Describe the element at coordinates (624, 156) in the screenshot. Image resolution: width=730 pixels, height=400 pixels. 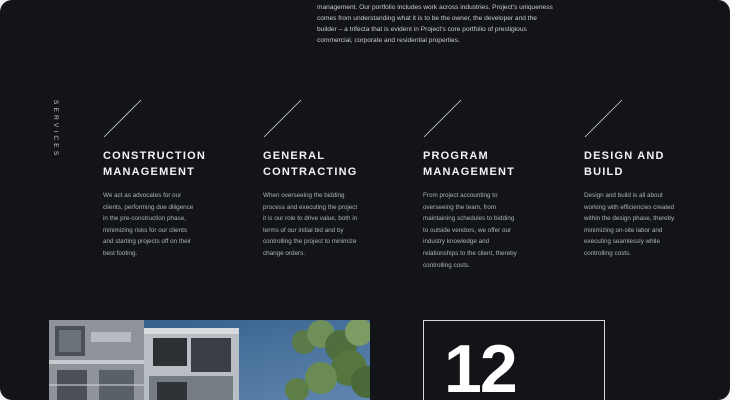
I see `service-title-line: DESIGN AND` at that location.